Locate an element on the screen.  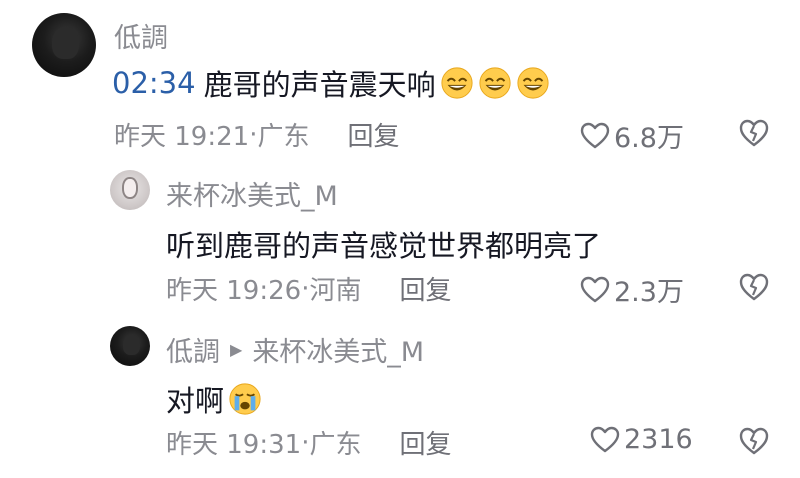
crying-face-emoji-icon is located at coordinates (245, 399).